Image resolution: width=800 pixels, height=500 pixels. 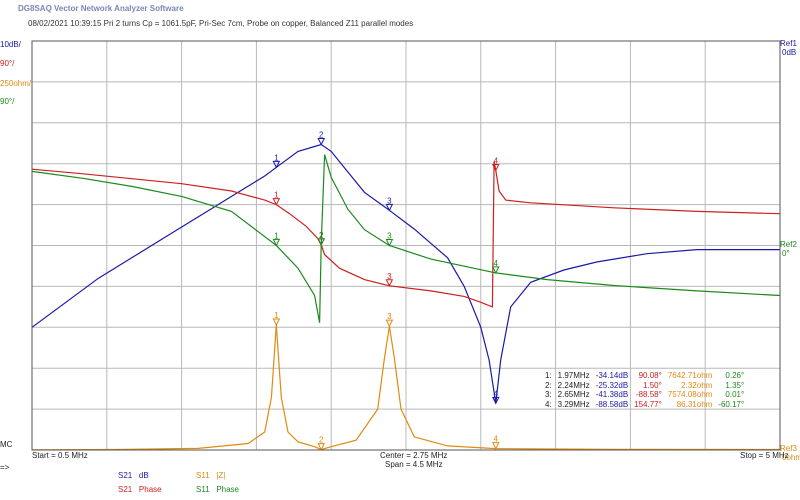 I want to click on legend-s11-phase: S11 Phase, so click(x=217, y=489).